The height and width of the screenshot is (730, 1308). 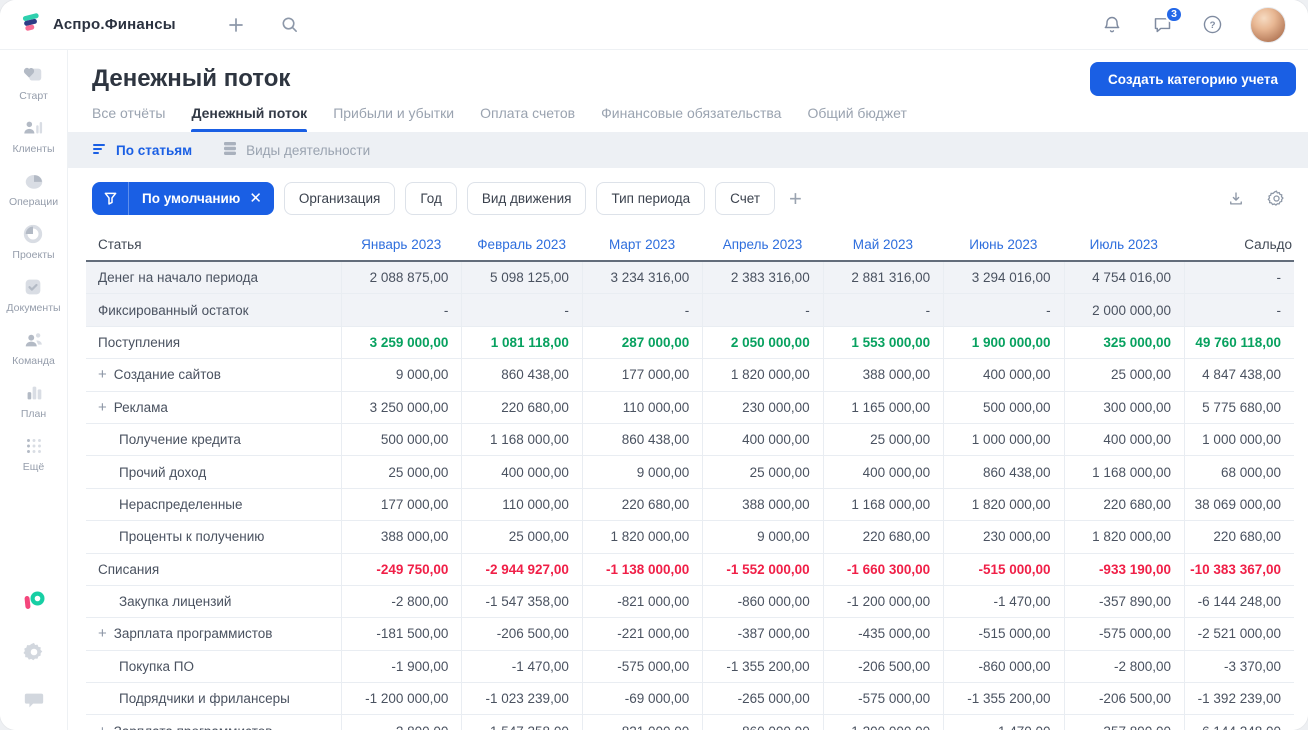 I want to click on cell-value: -387 000,00, so click(x=762, y=634).